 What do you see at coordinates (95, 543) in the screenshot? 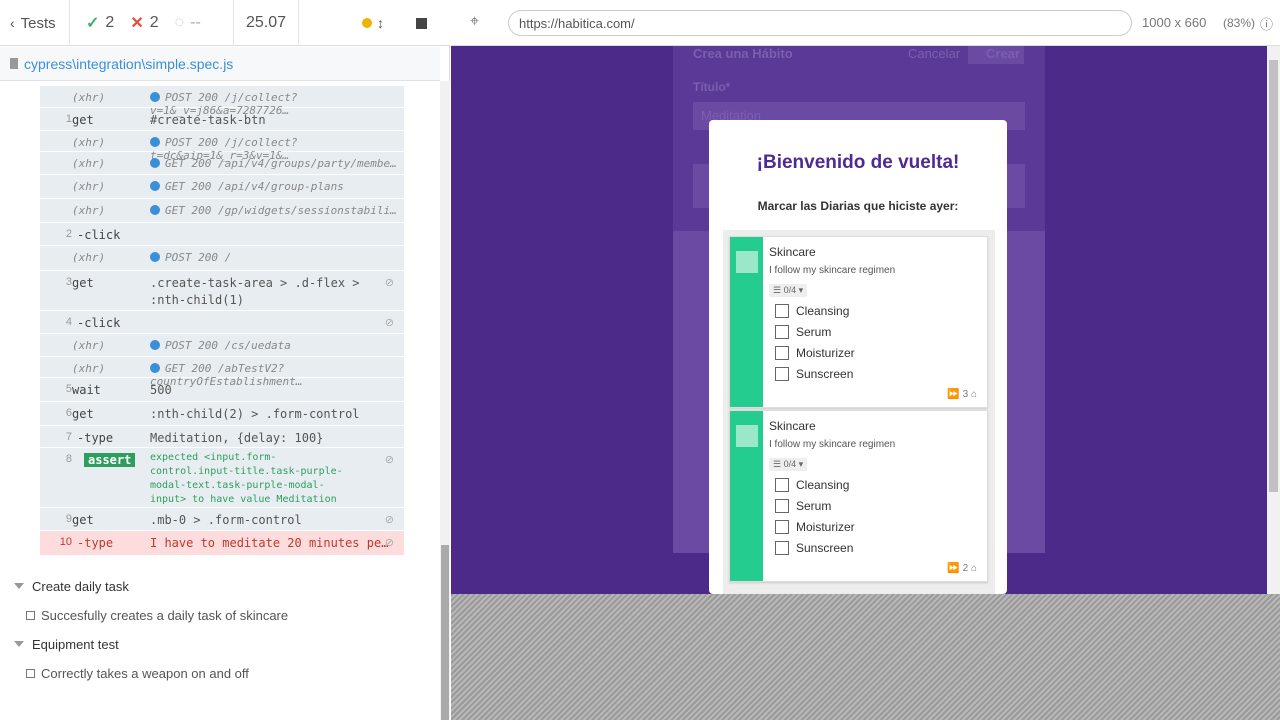
I see `command-name: -type` at bounding box center [95, 543].